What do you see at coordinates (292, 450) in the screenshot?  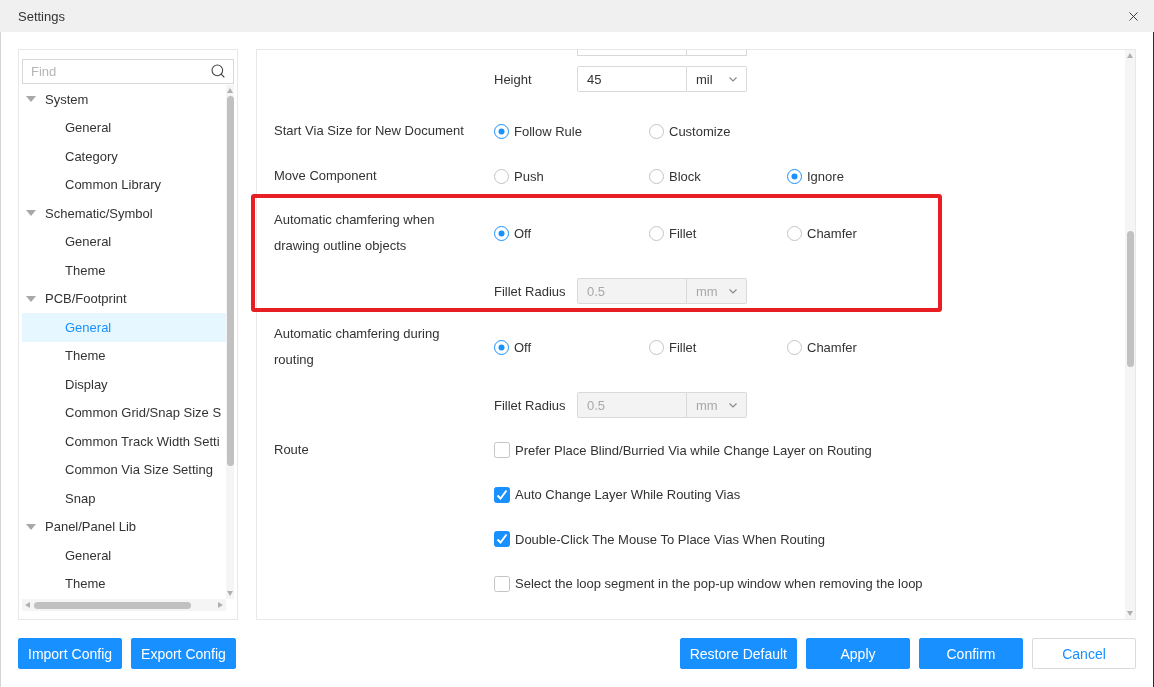 I see `setting-label: Route` at bounding box center [292, 450].